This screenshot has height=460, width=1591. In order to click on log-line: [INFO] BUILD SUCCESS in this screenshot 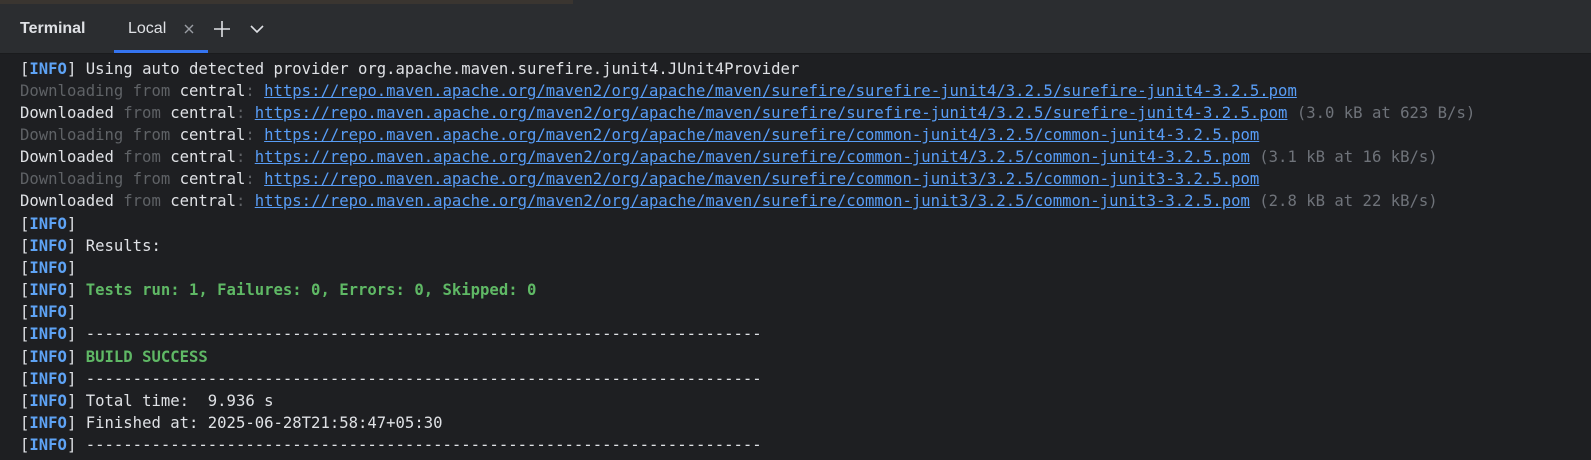, I will do `click(114, 357)`.